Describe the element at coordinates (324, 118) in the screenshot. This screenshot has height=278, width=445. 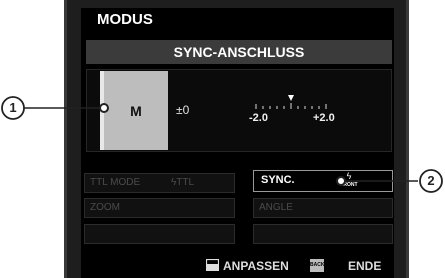
I see `scale-max-label: +2.0` at that location.